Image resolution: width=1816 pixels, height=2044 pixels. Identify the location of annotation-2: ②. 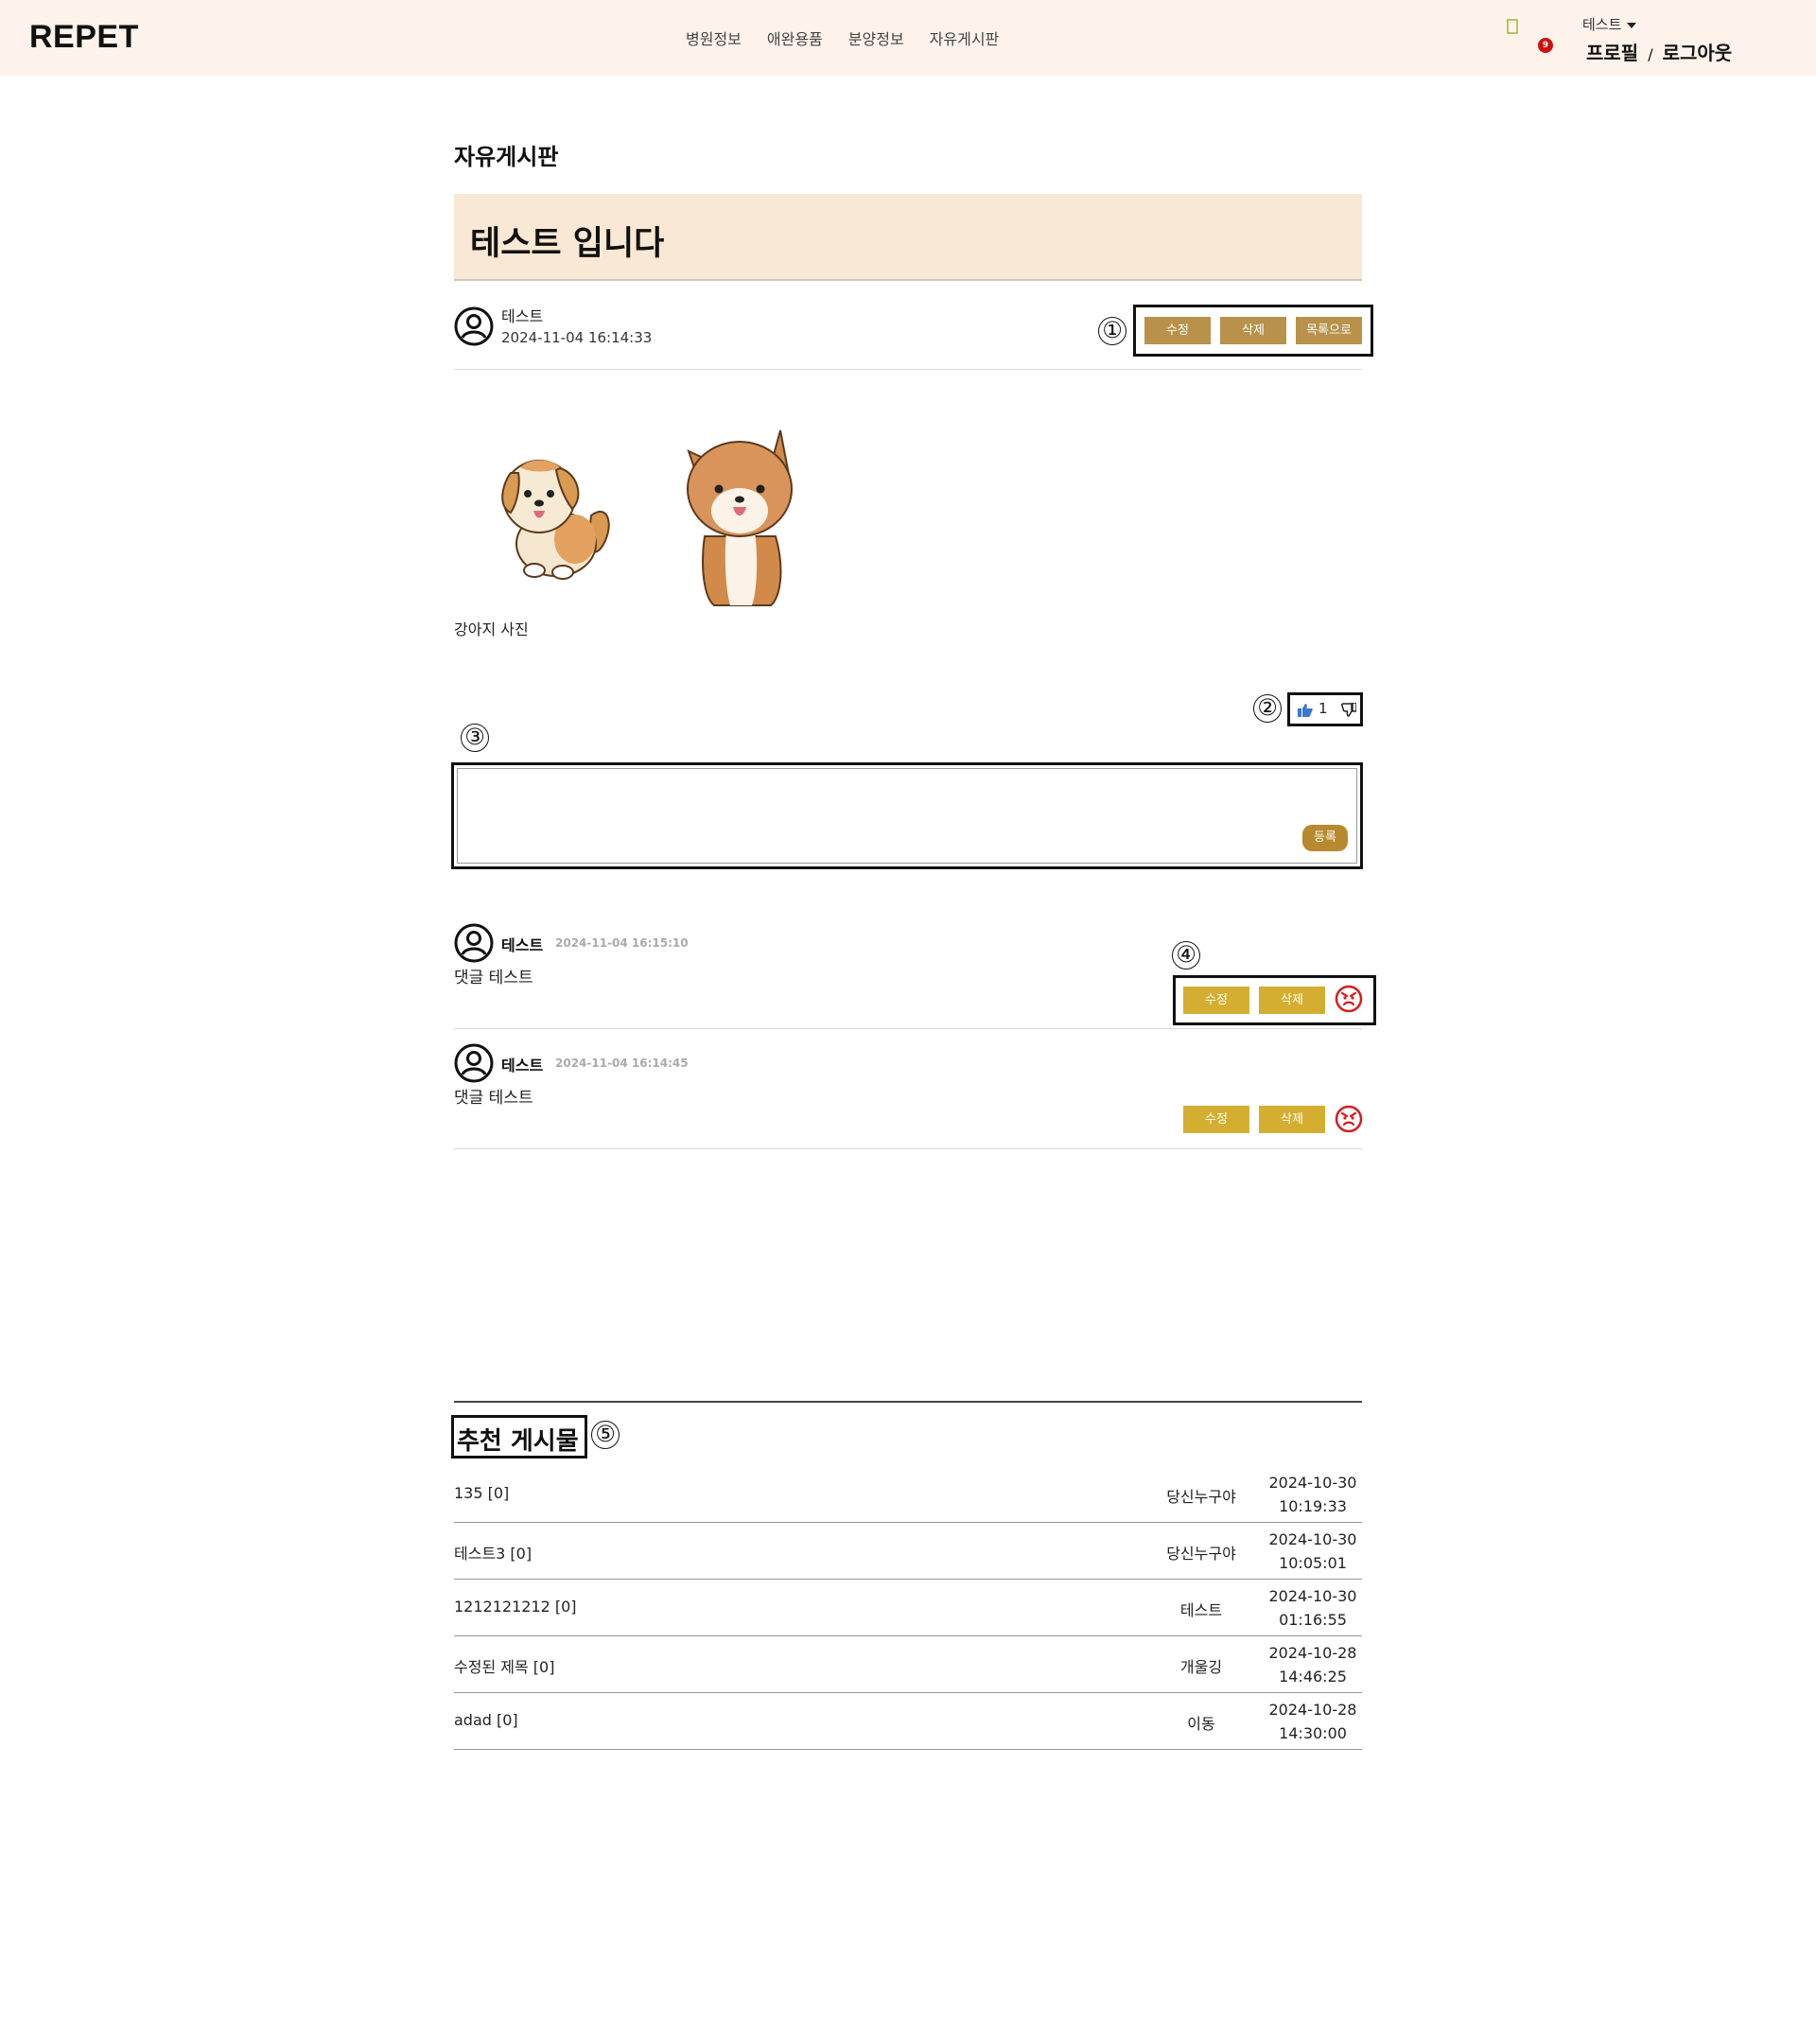
(1267, 708).